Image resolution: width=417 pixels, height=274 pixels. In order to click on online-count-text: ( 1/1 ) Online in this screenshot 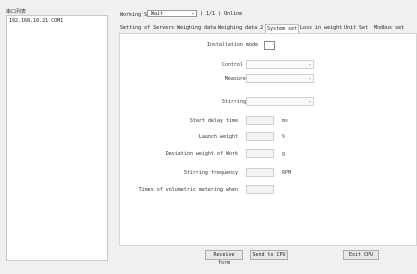, I will do `click(221, 14)`.